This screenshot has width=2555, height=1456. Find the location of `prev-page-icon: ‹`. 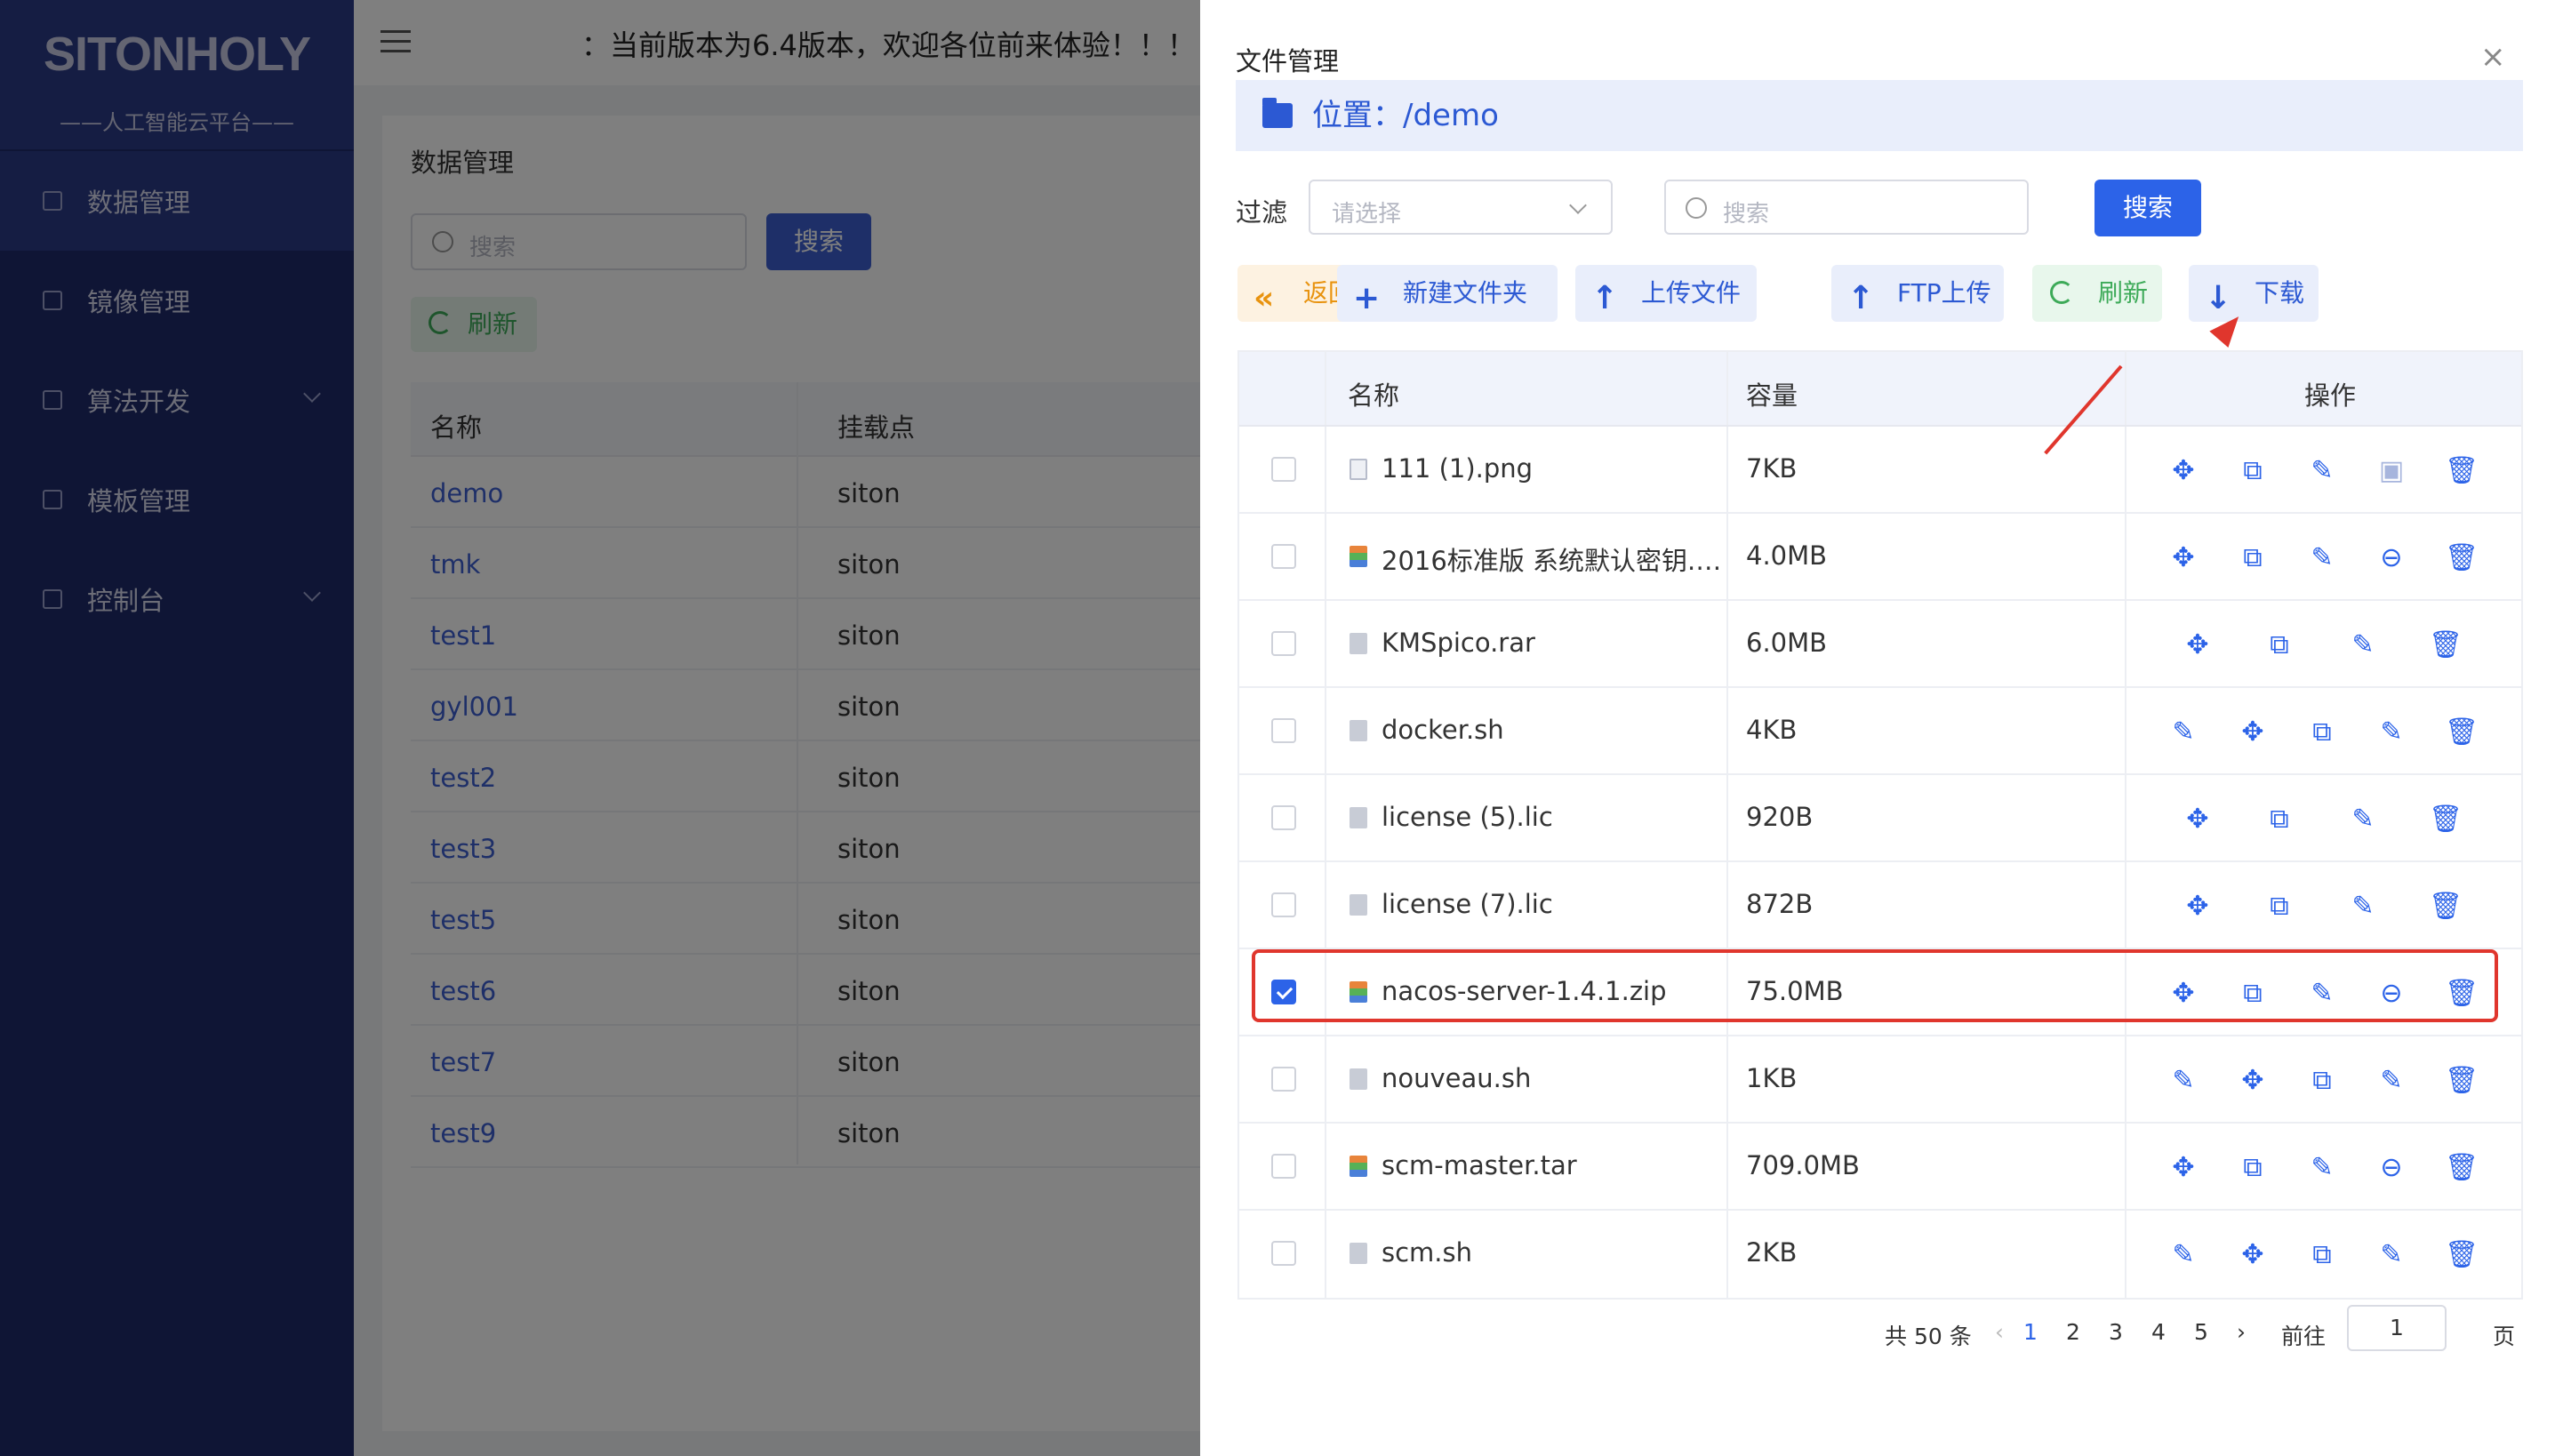

prev-page-icon: ‹ is located at coordinates (1999, 1332).